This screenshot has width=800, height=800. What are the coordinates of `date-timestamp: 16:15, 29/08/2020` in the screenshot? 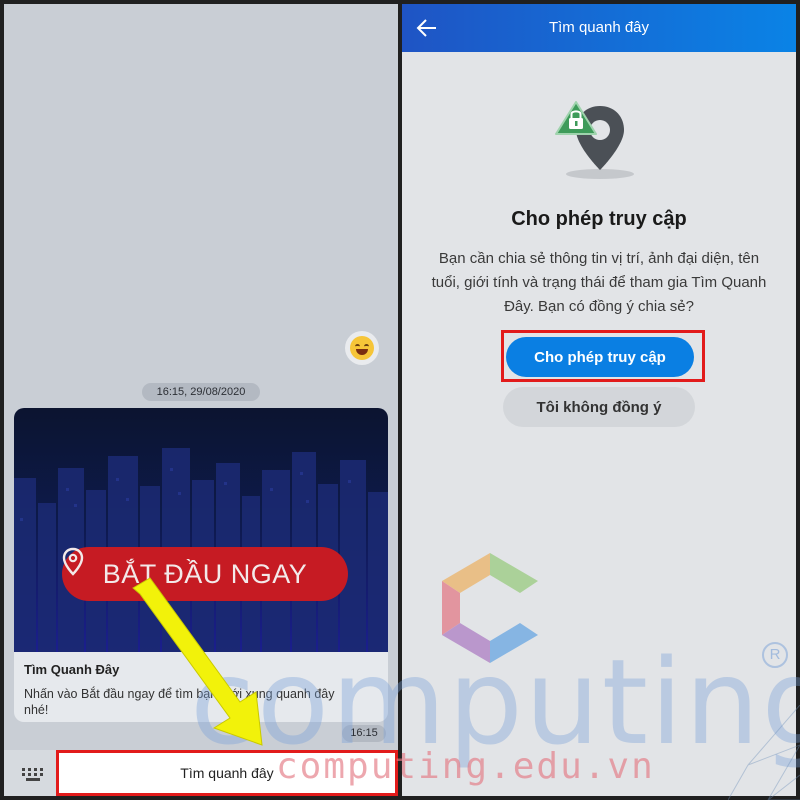 It's located at (201, 392).